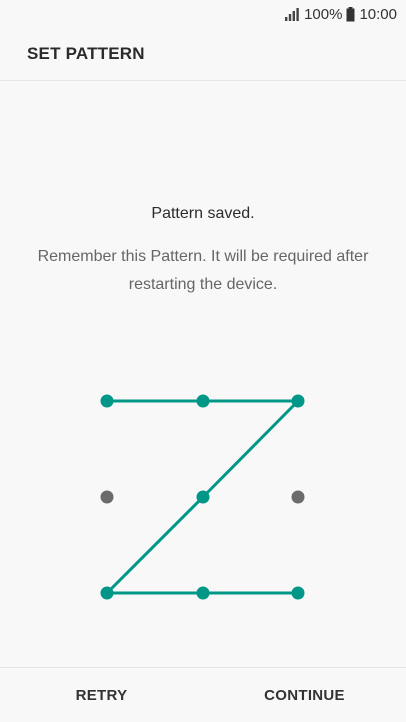 The width and height of the screenshot is (406, 722). What do you see at coordinates (101, 695) in the screenshot?
I see `retry-button: RETRY` at bounding box center [101, 695].